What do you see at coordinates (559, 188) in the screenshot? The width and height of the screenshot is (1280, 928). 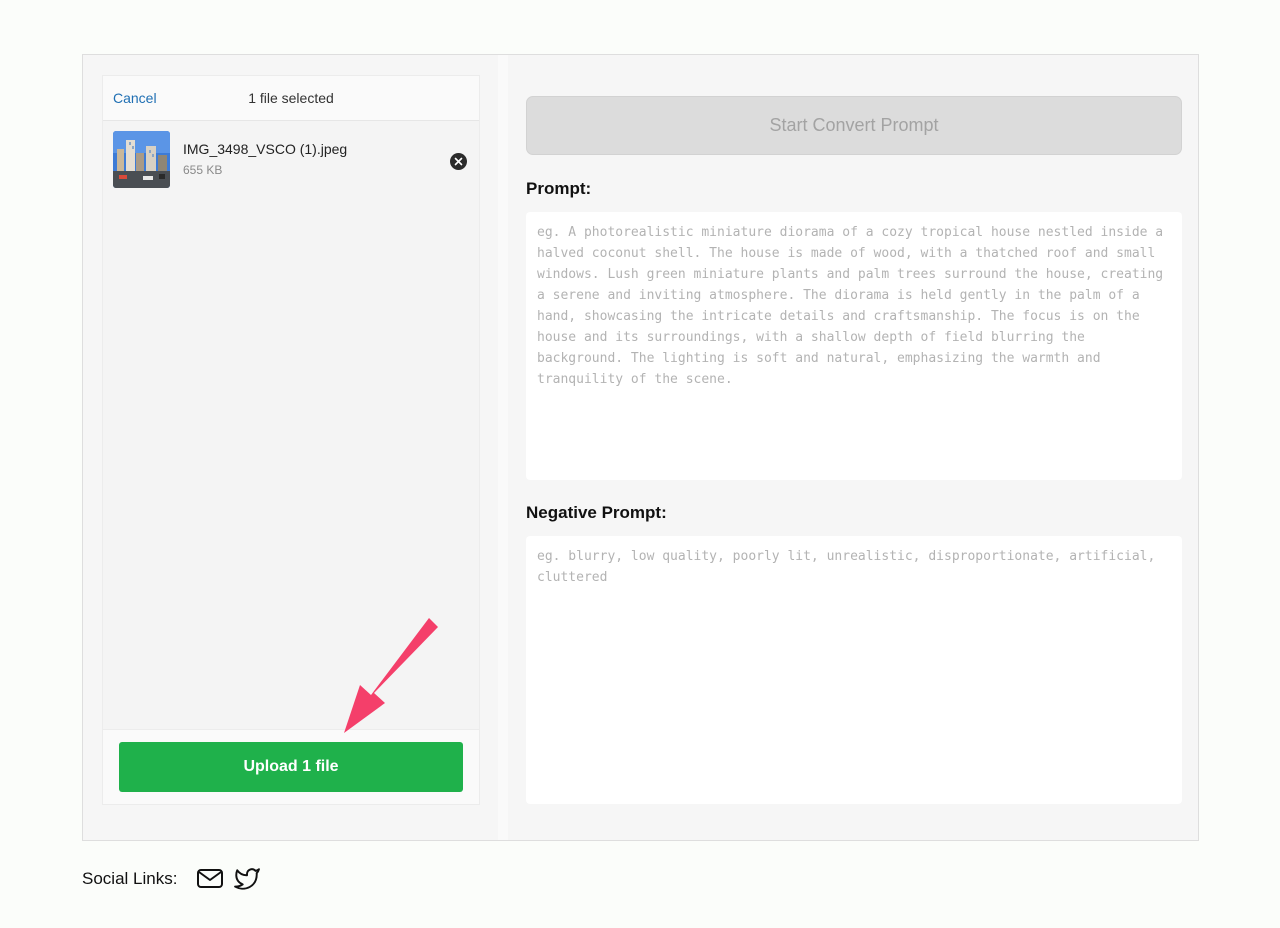 I see `prompt-label: Prompt:` at bounding box center [559, 188].